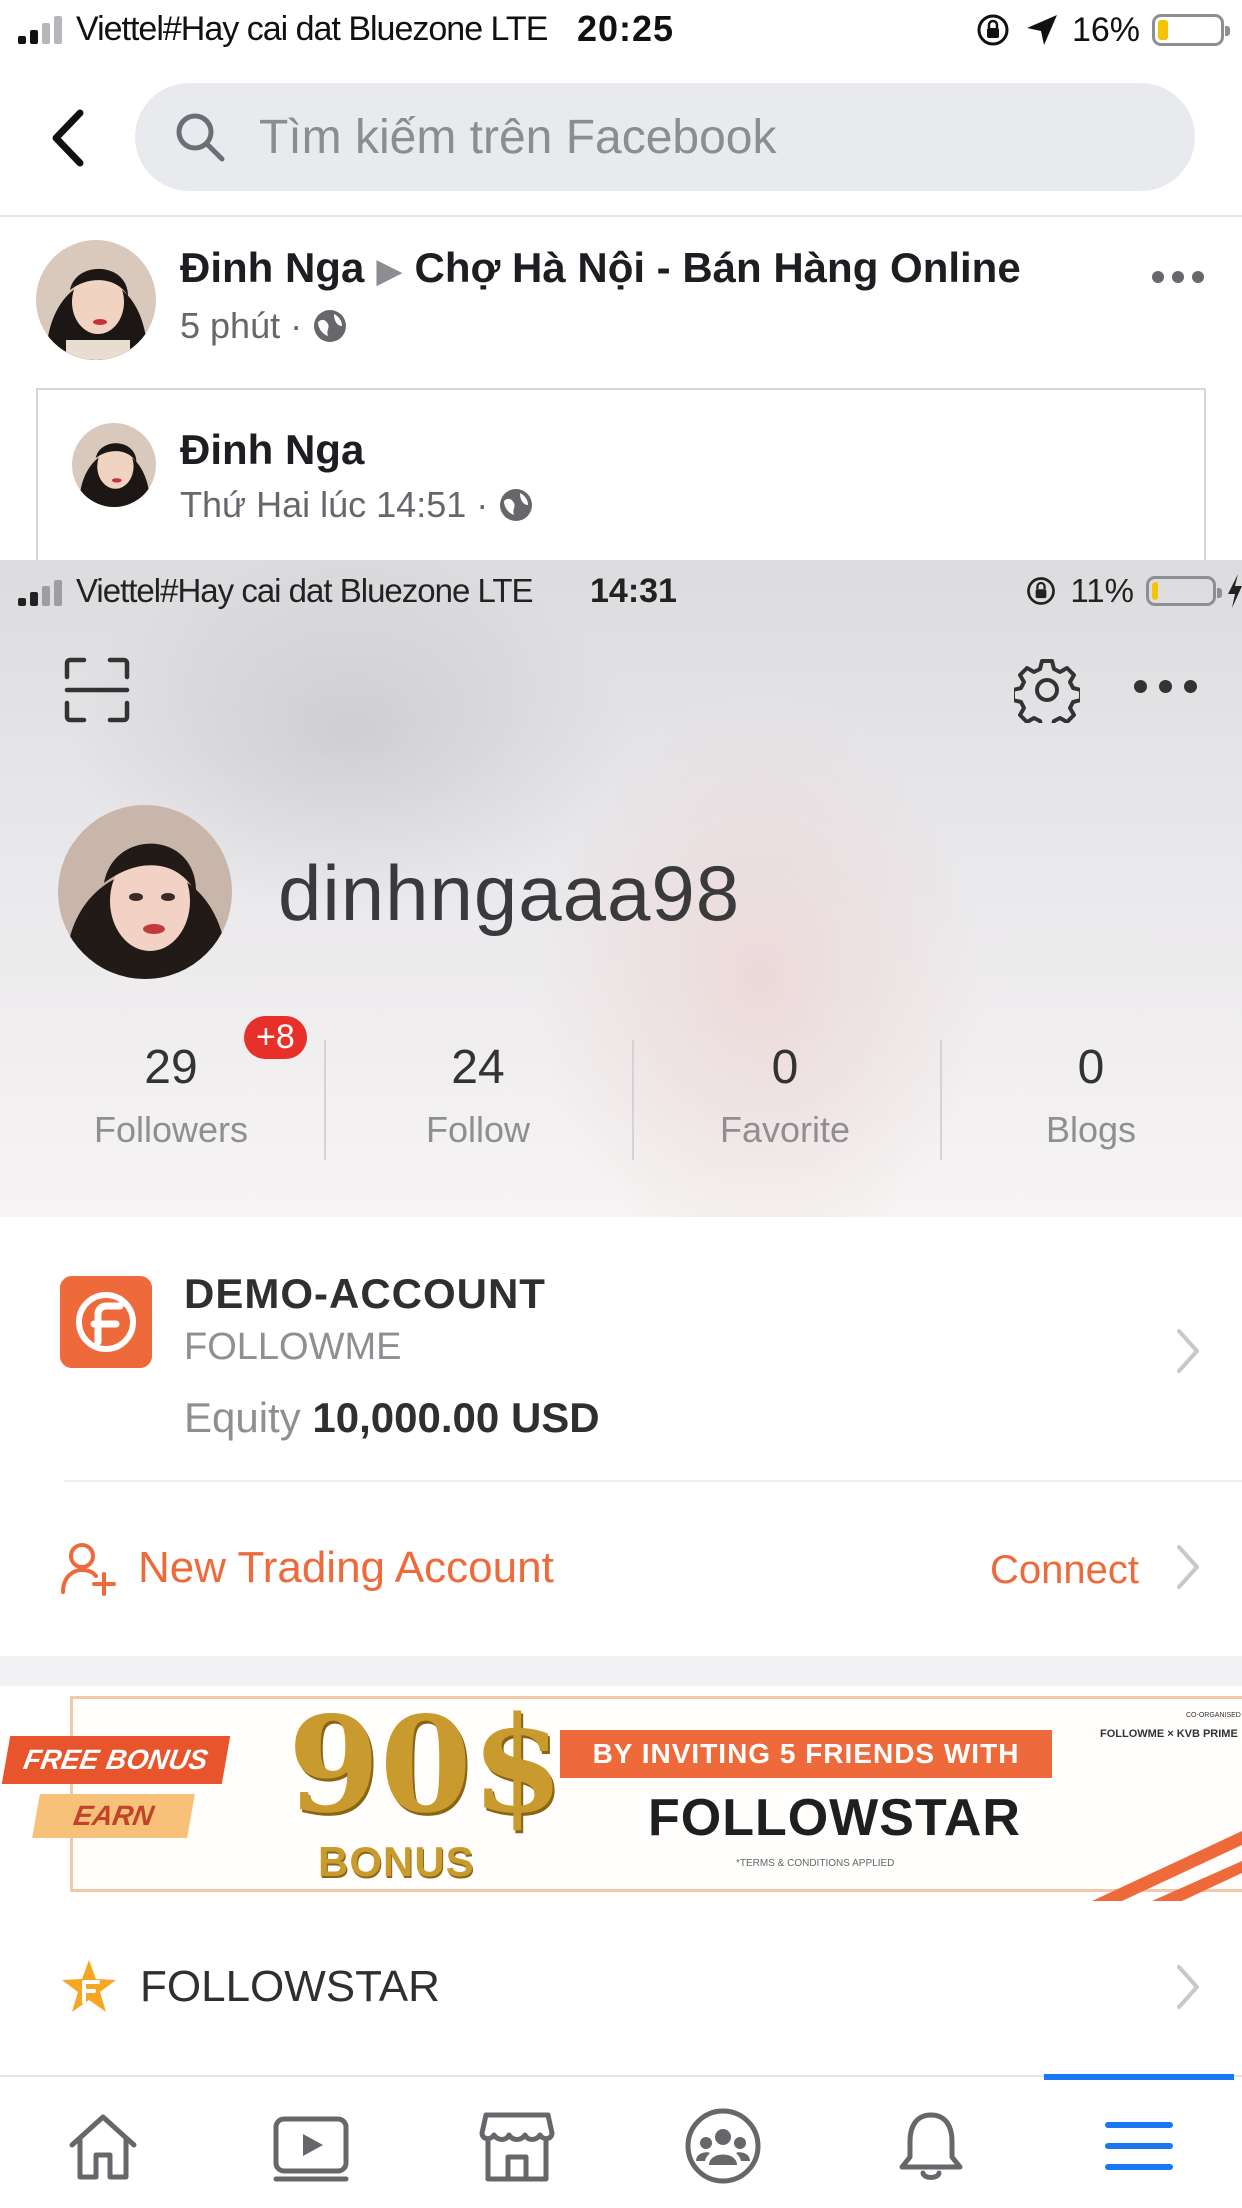 The image size is (1242, 2208). Describe the element at coordinates (200, 137) in the screenshot. I see `search-icon` at that location.